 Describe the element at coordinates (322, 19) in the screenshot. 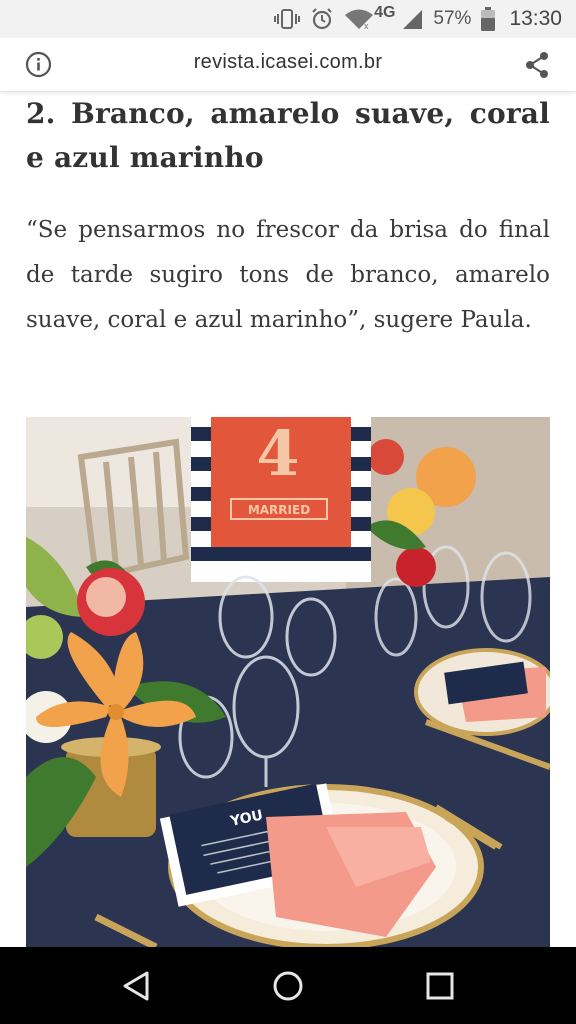

I see `alarm-icon` at that location.